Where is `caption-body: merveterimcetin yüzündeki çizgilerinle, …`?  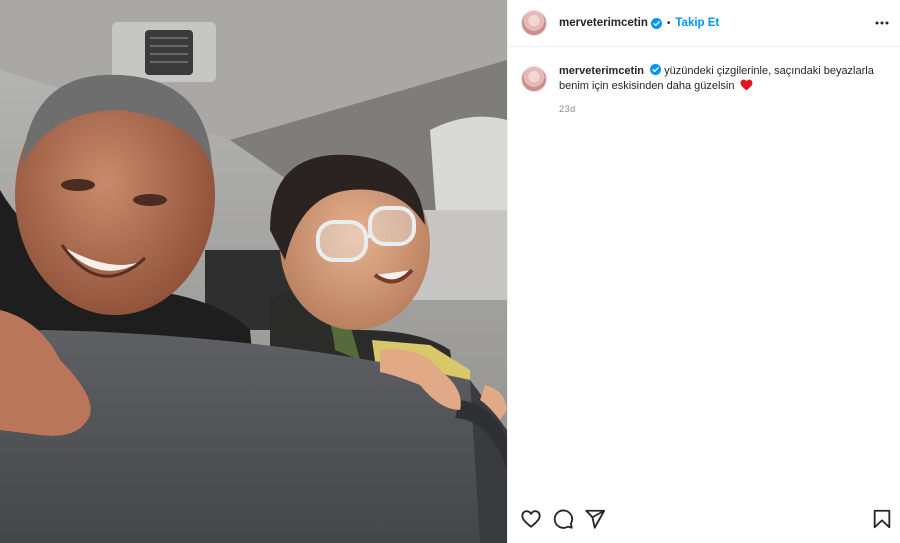
caption-body: merveterimcetin yüzündeki çizgilerinle, … is located at coordinates (719, 89).